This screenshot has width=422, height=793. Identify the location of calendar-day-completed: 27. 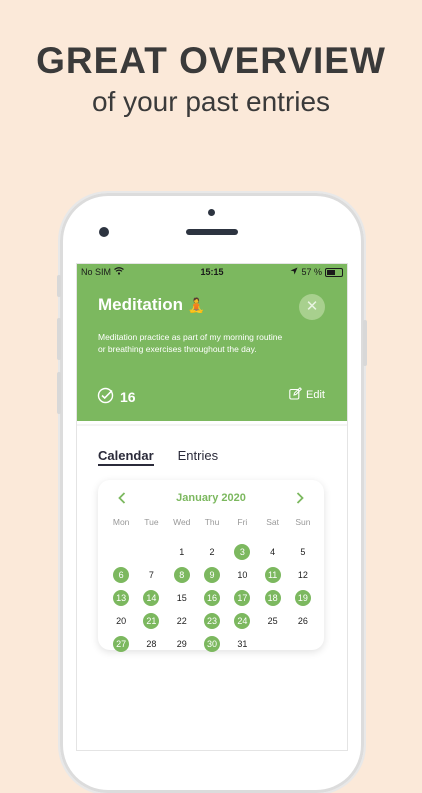
(121, 643).